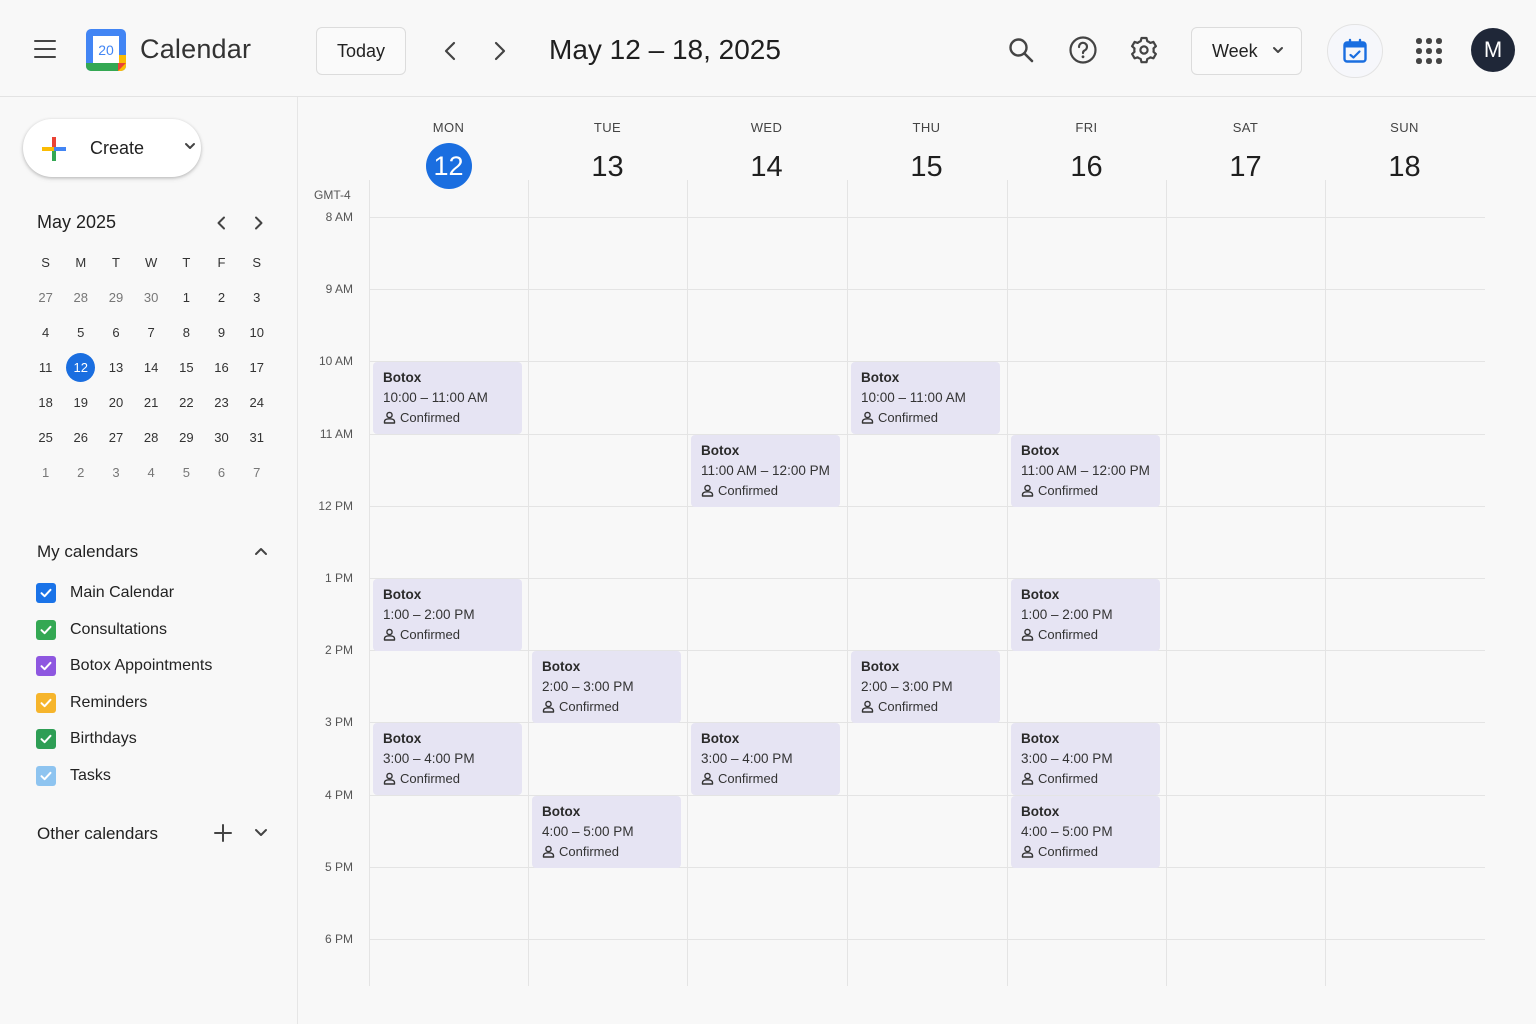 This screenshot has width=1536, height=1024. I want to click on mini-calendar-day: 14, so click(151, 367).